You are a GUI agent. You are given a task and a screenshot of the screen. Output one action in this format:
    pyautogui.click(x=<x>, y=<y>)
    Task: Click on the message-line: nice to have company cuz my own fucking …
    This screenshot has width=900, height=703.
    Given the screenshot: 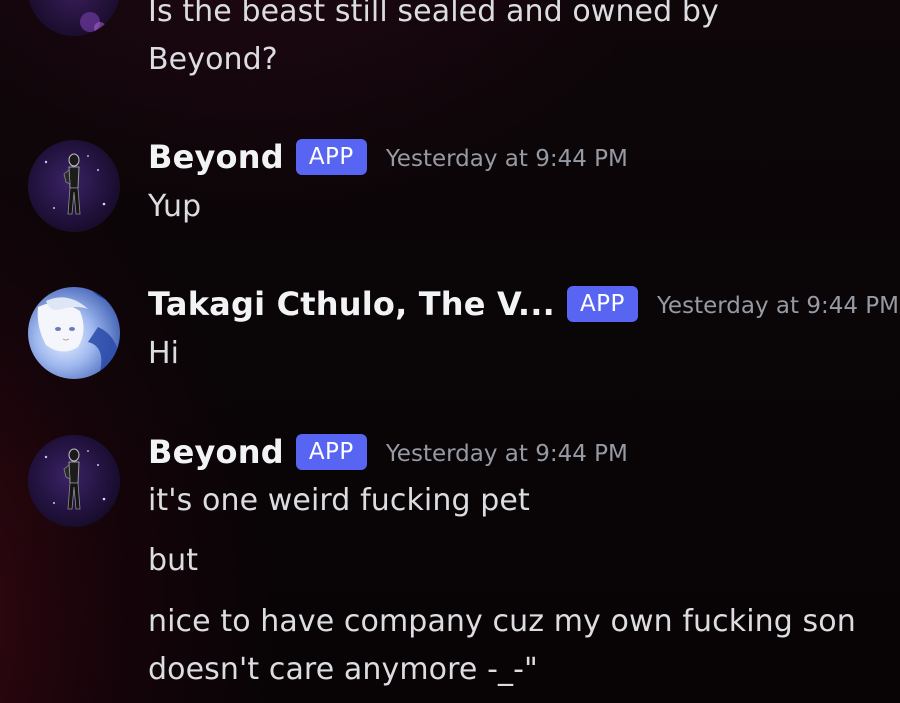 What is the action you would take?
    pyautogui.click(x=502, y=621)
    